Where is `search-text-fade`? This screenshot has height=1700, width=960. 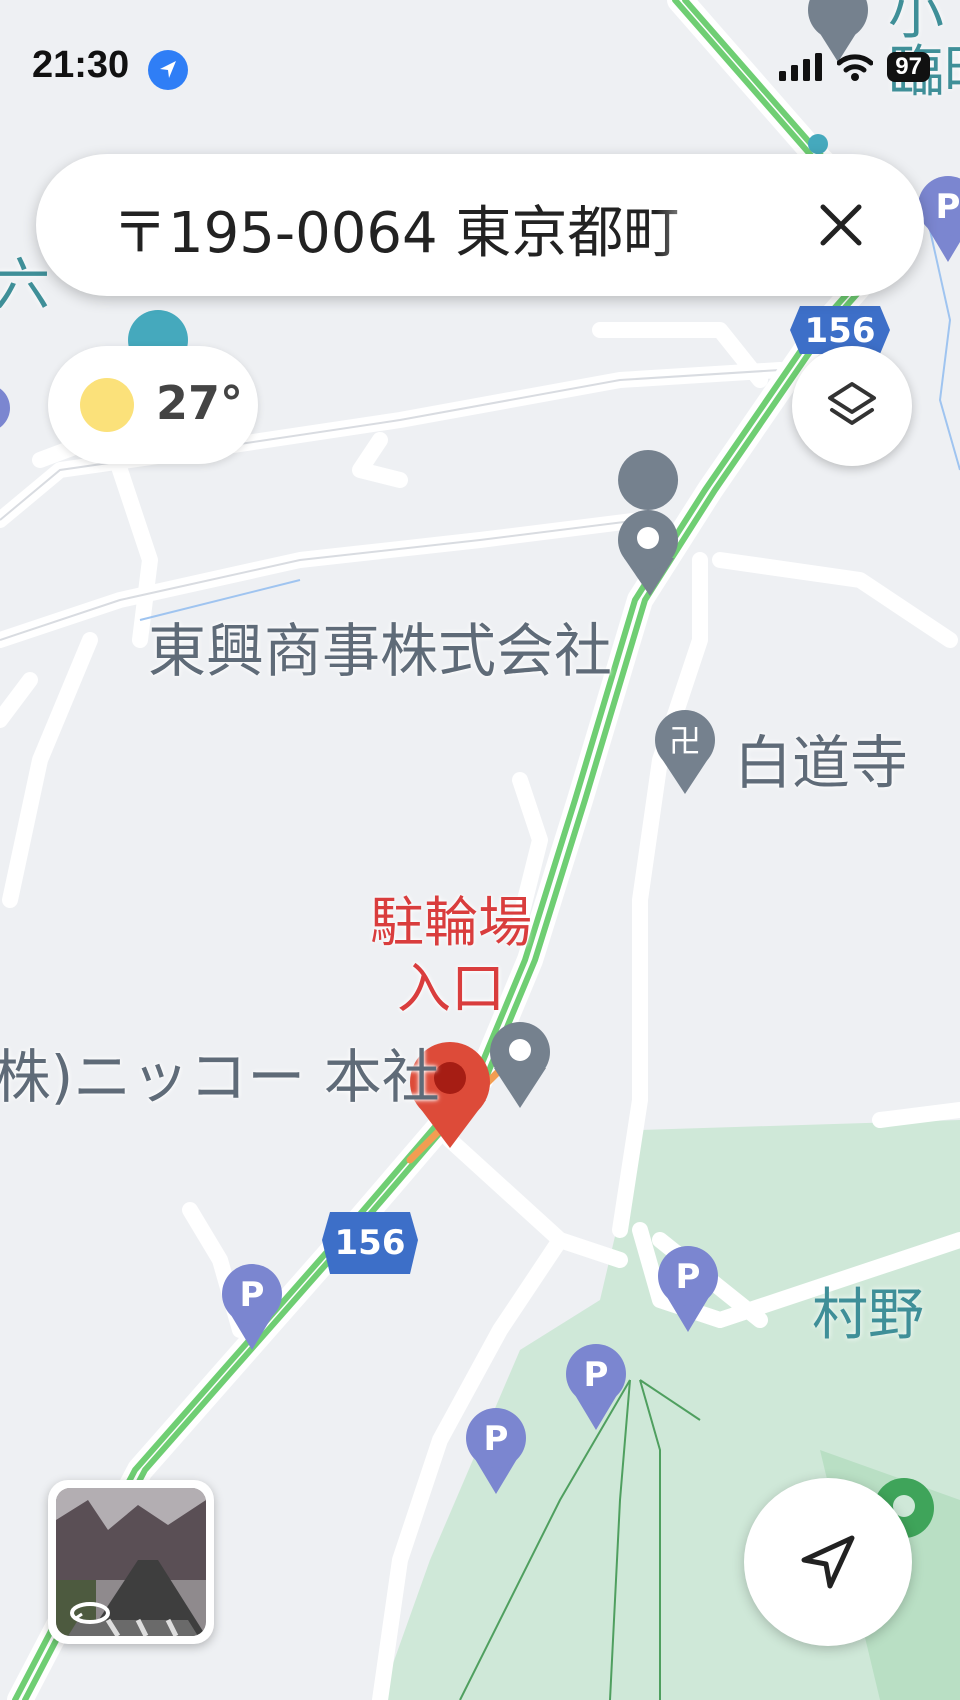 search-text-fade is located at coordinates (686, 224).